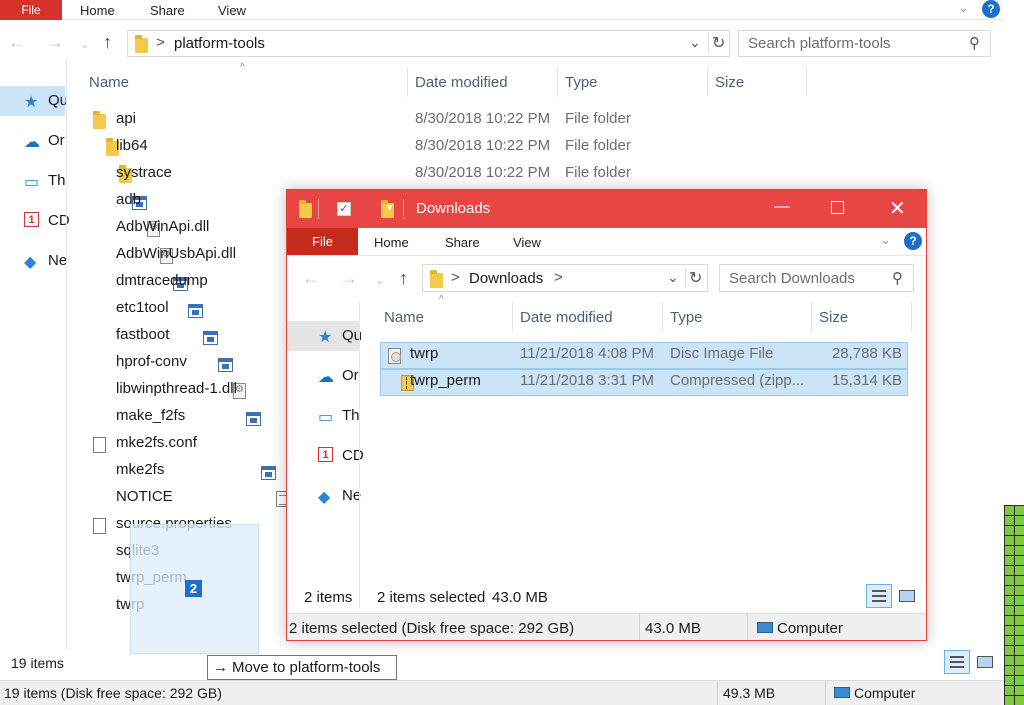 This screenshot has height=705, width=1024. What do you see at coordinates (866, 380) in the screenshot?
I see `file-size: 15,314 KB` at bounding box center [866, 380].